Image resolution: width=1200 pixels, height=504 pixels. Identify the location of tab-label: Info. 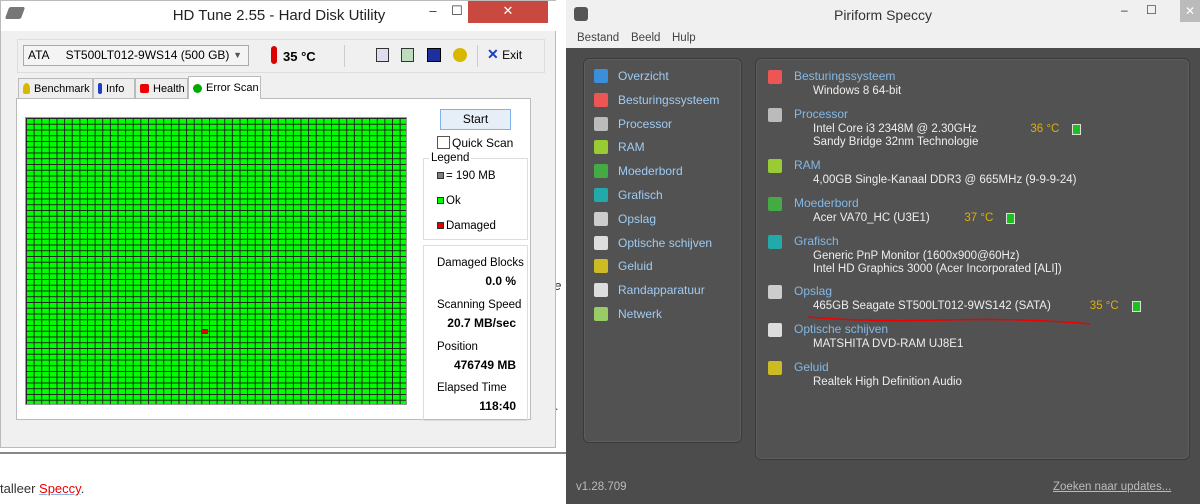
(115, 88).